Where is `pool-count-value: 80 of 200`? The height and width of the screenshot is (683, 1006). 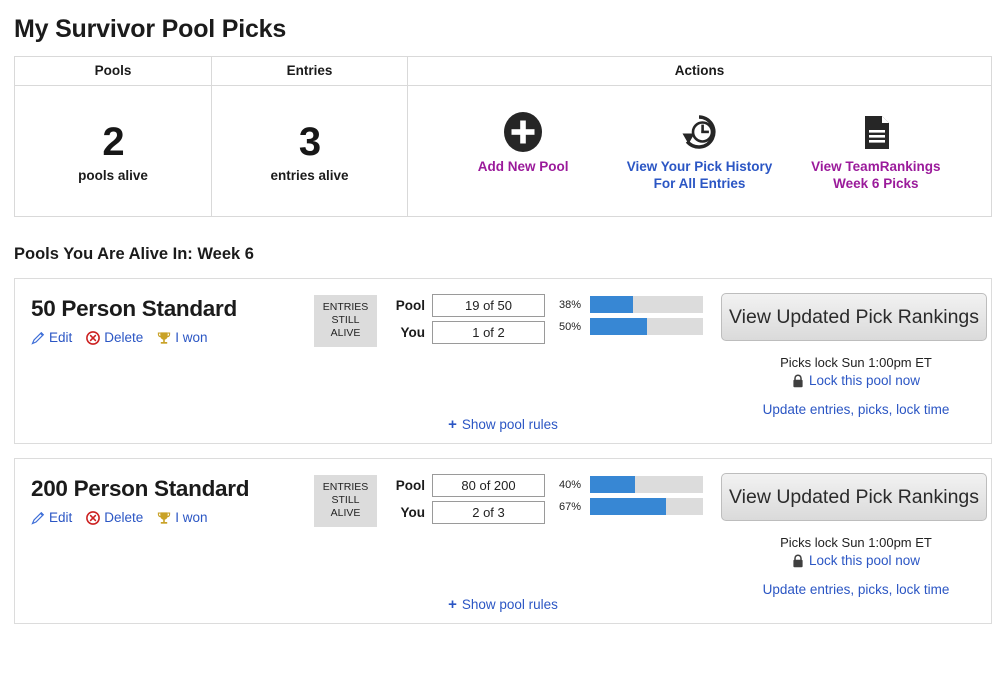
pool-count-value: 80 of 200 is located at coordinates (488, 485).